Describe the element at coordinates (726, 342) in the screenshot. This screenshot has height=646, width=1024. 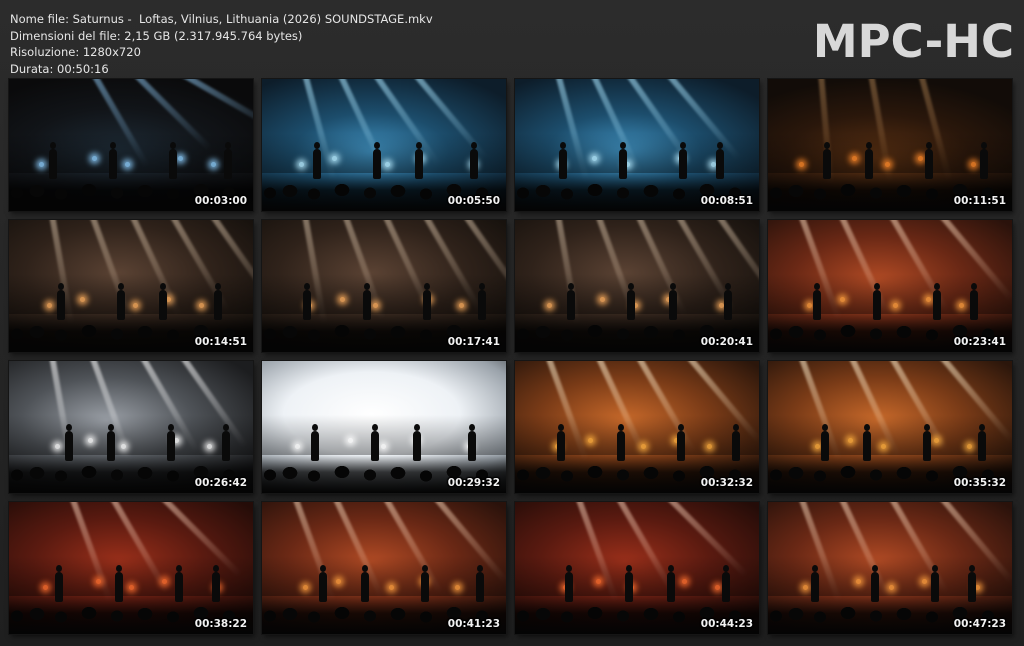
I see `timestamp-label: 00:20:41` at that location.